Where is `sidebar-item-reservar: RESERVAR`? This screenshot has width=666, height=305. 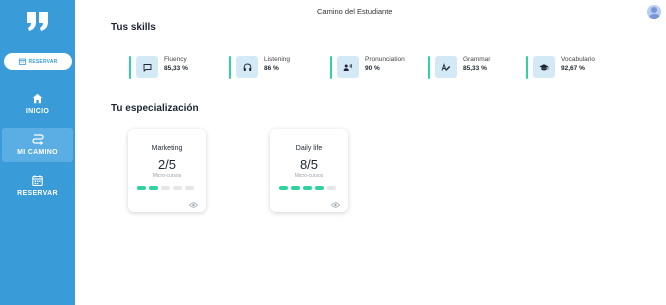 sidebar-item-reservar: RESERVAR is located at coordinates (37, 185).